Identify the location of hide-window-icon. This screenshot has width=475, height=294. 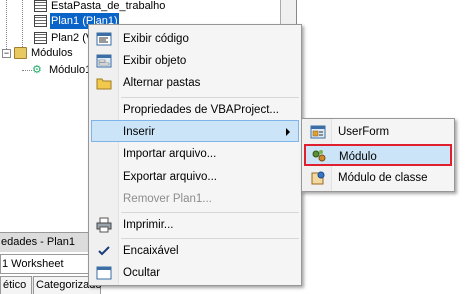
(104, 273).